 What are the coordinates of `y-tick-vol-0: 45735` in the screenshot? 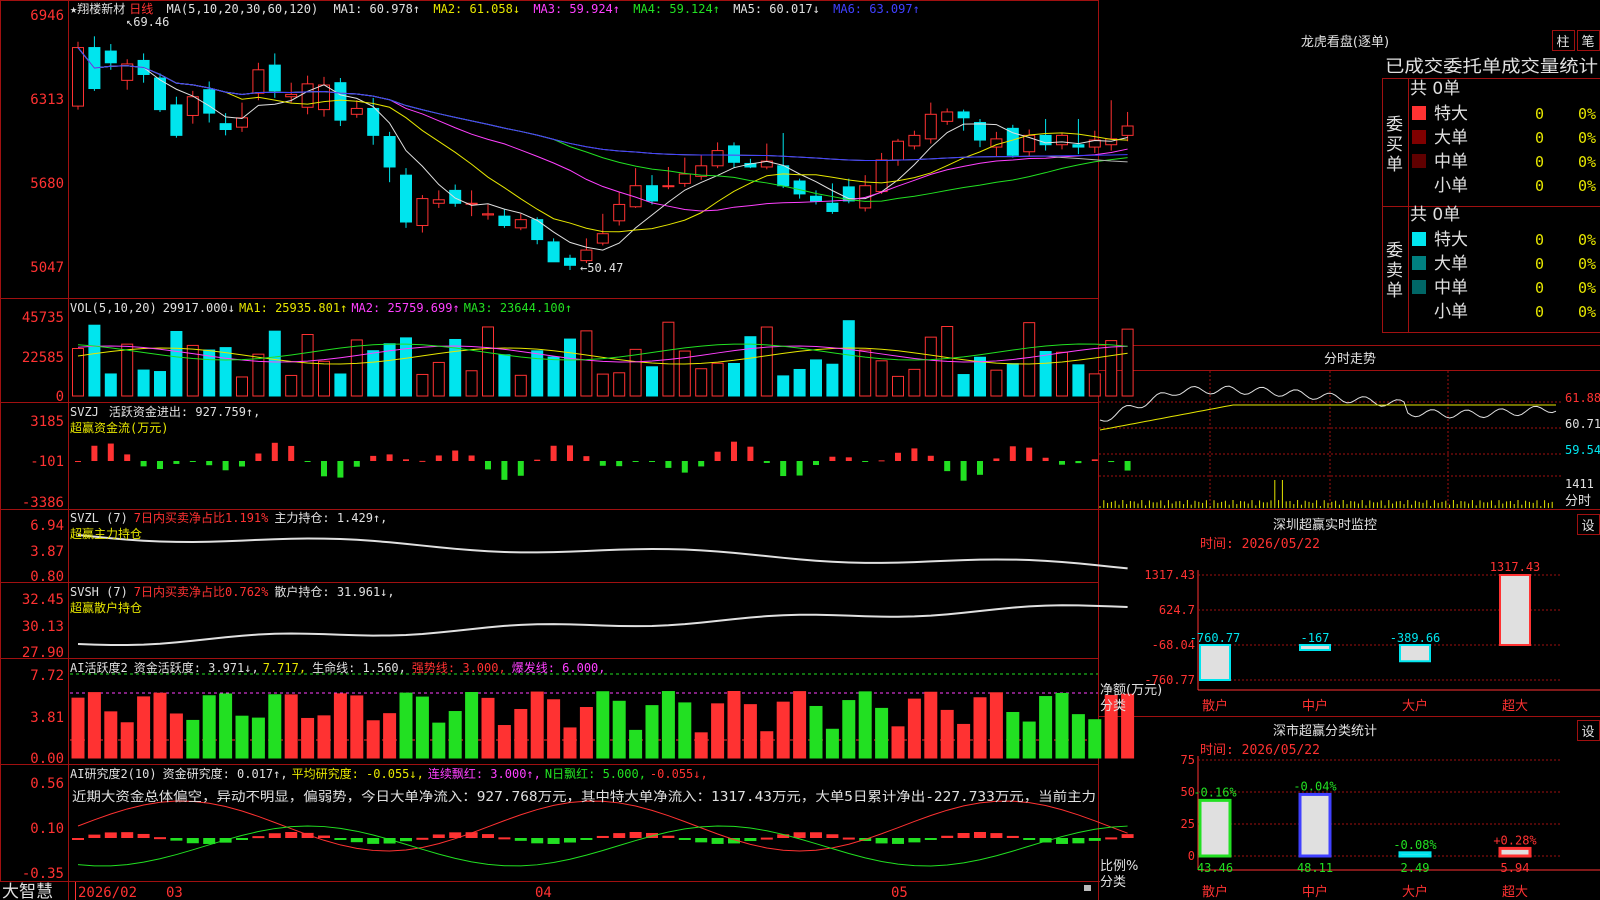 It's located at (43, 318).